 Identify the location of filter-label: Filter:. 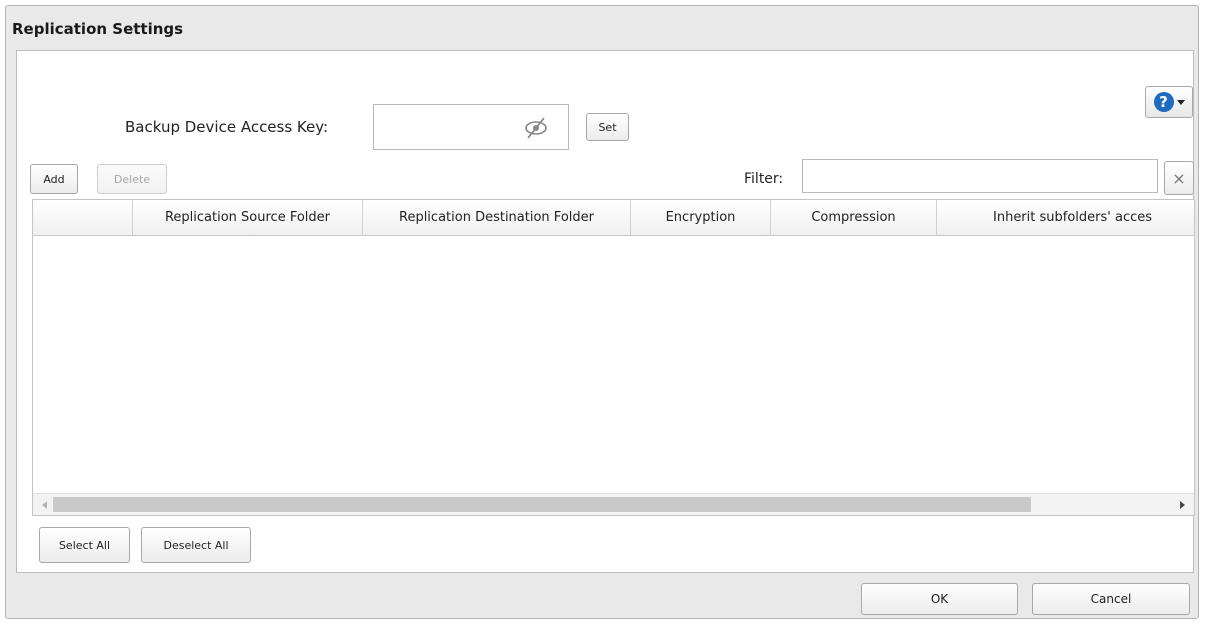
(764, 179).